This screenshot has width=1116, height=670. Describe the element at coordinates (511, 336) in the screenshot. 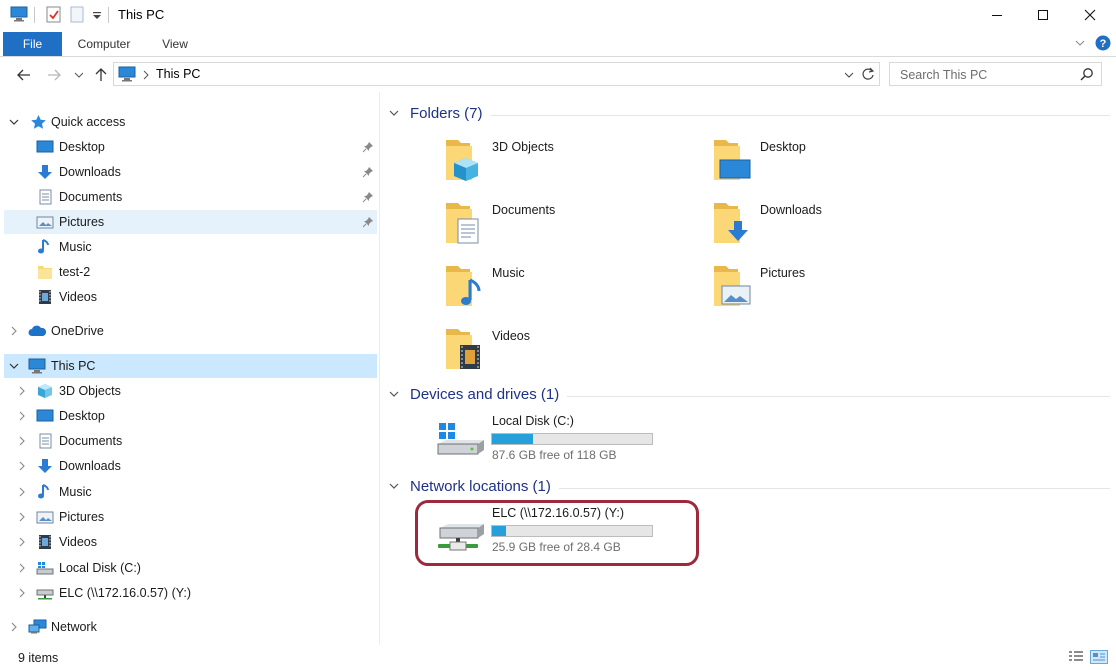

I see `tile-label: Videos` at that location.